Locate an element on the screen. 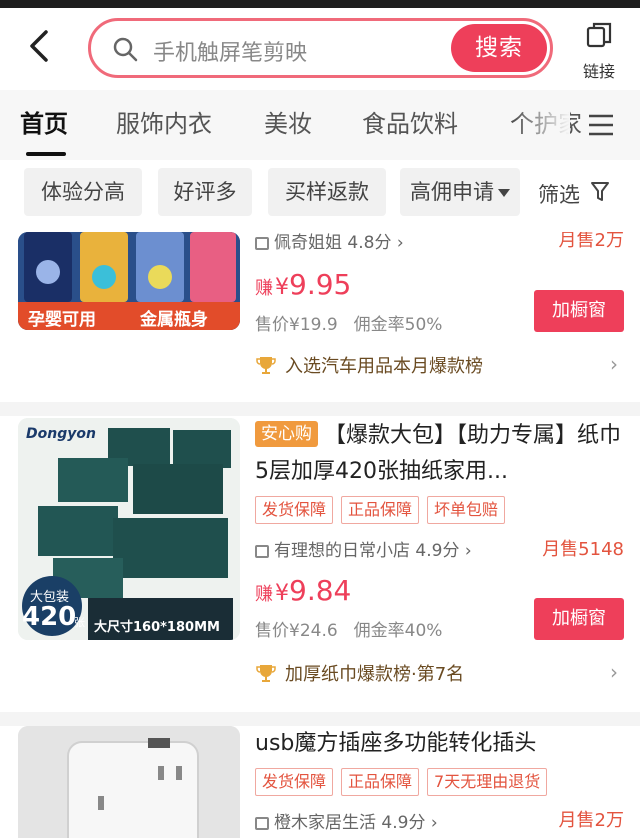 The image size is (640, 838). tab-beauty: 美妆 is located at coordinates (288, 121).